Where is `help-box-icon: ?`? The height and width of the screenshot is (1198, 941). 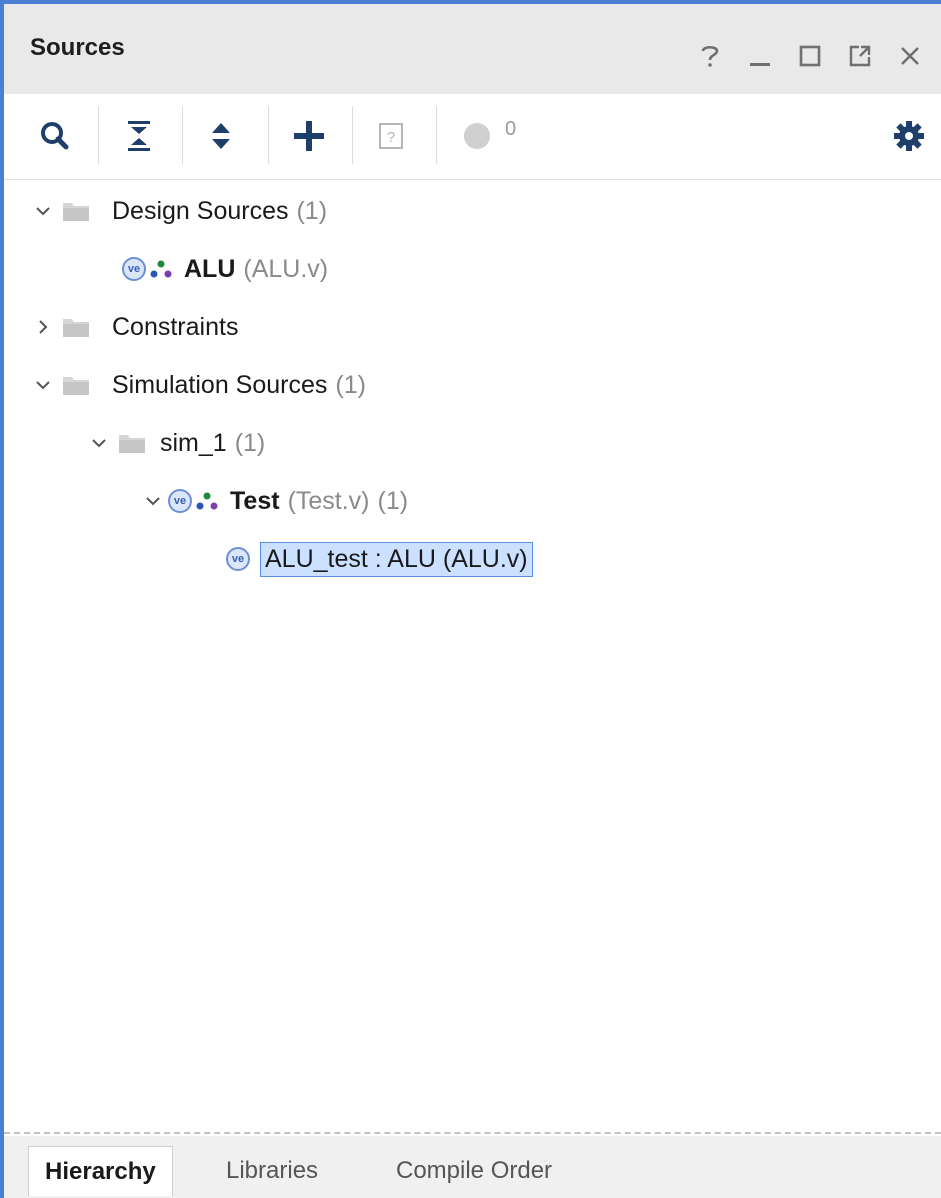 help-box-icon: ? is located at coordinates (391, 136).